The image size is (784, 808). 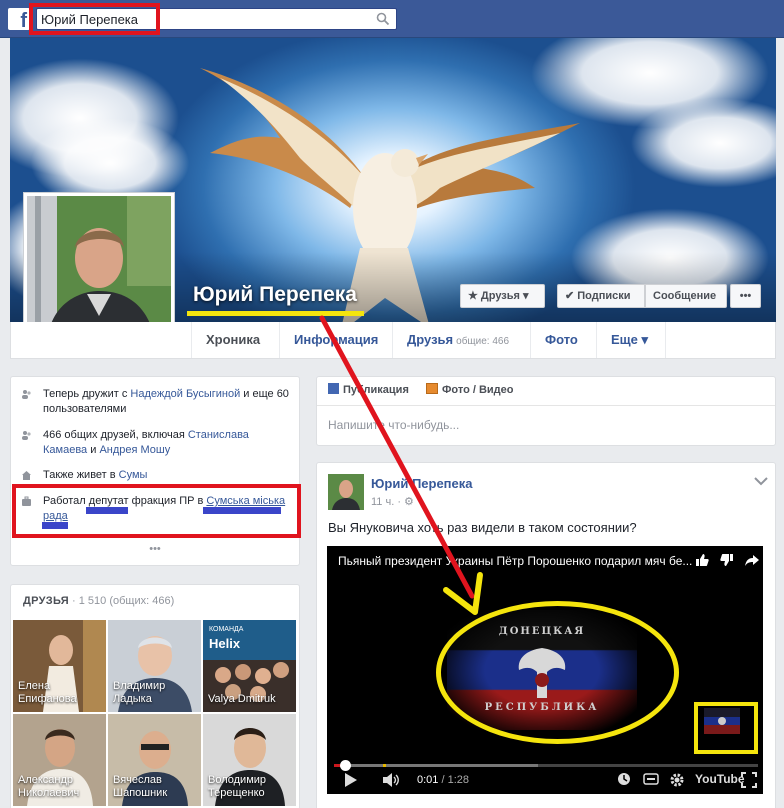 I want to click on video-scrubber-handle, so click(x=345, y=765).